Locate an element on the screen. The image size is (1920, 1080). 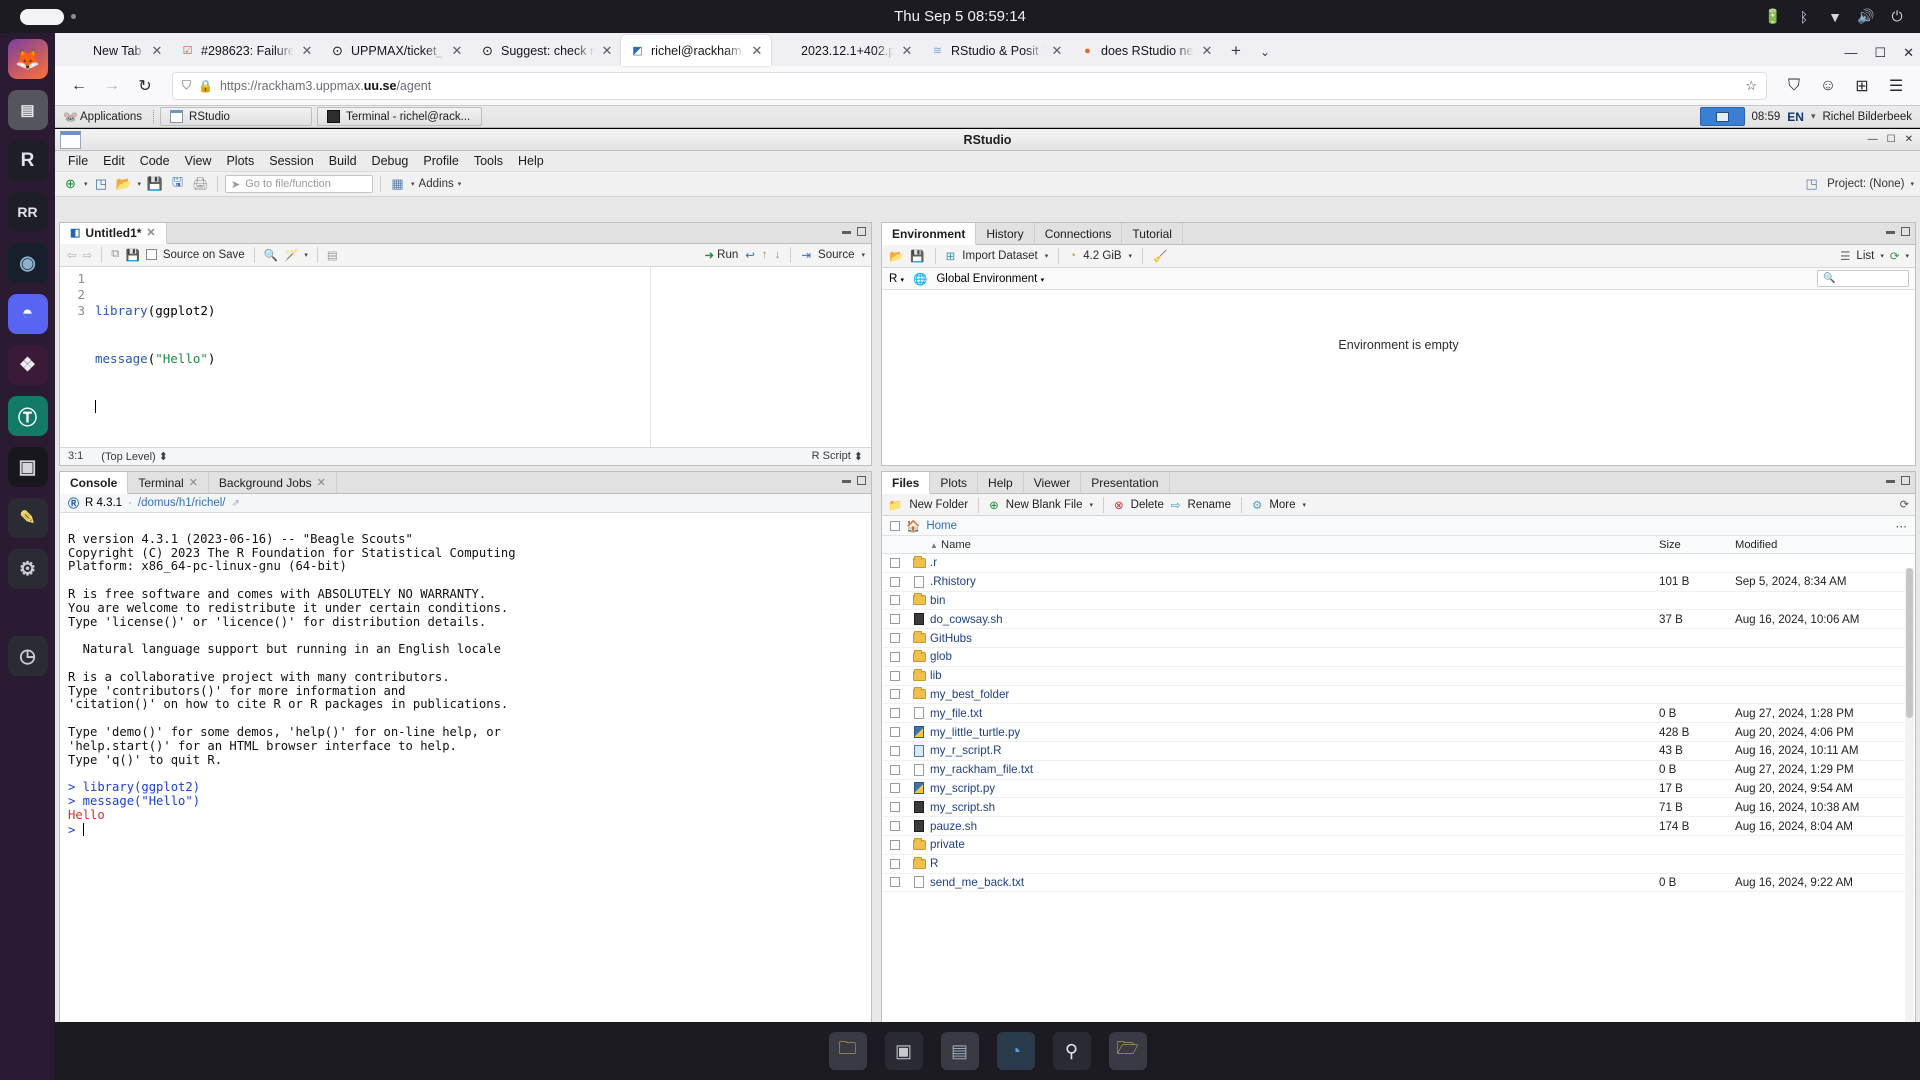
list-all-tabs-button: ⌄ is located at coordinates (1265, 52).